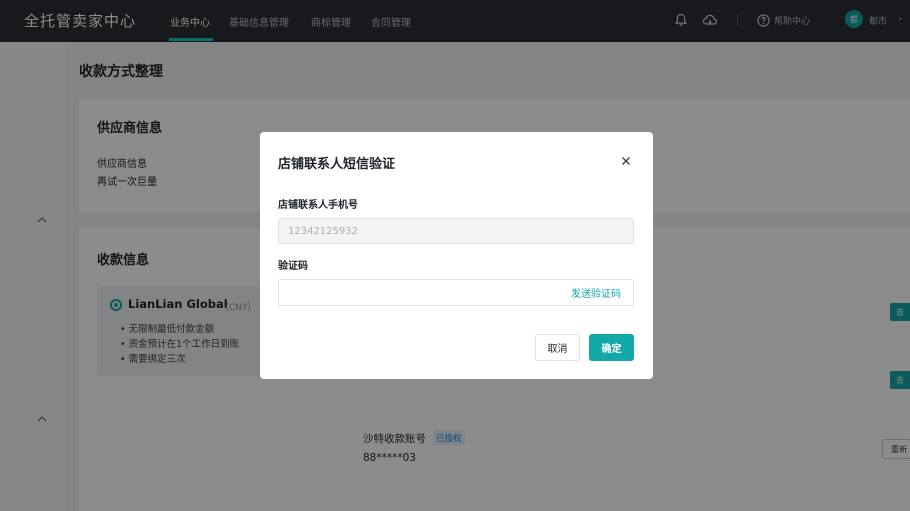  I want to click on confirm-button: 确定, so click(611, 347).